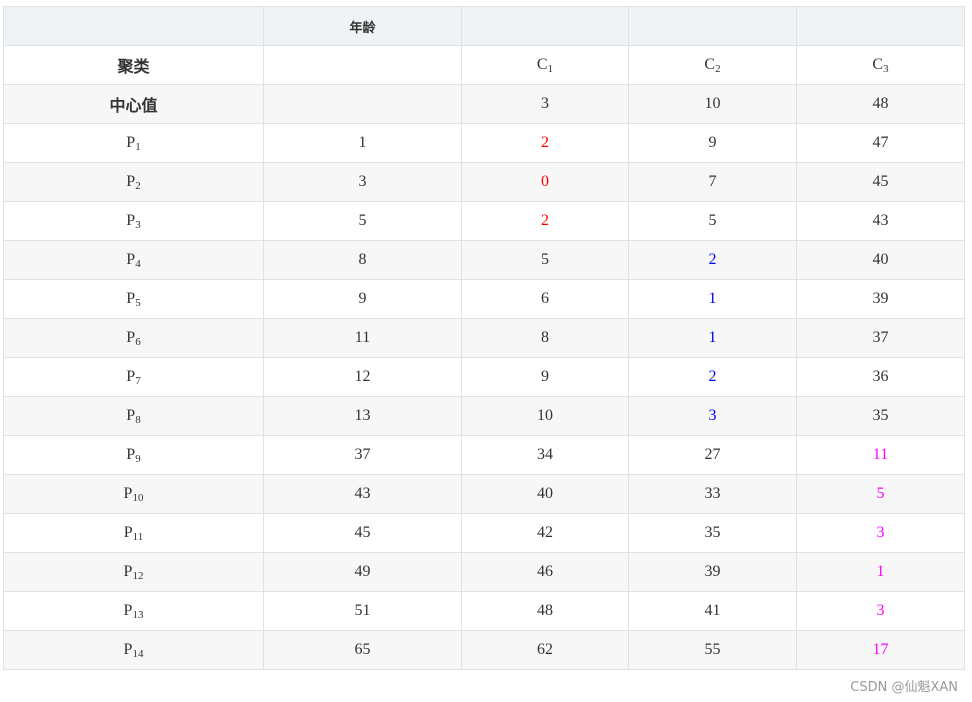 The image size is (972, 702). What do you see at coordinates (545, 65) in the screenshot?
I see `cluster-c1: C1` at bounding box center [545, 65].